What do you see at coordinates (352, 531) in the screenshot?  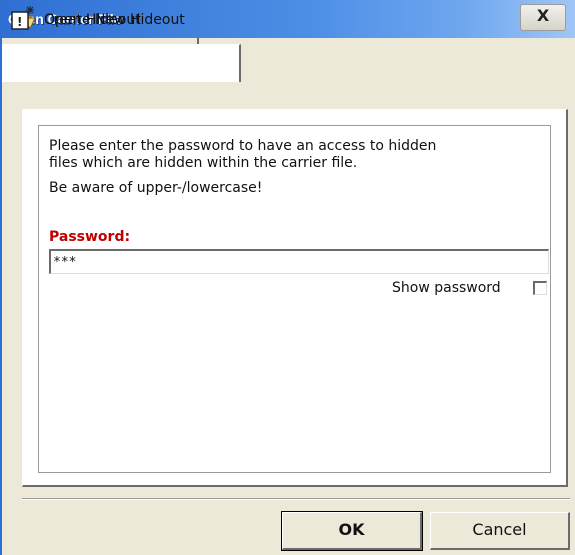 I see `ok-button: OK` at bounding box center [352, 531].